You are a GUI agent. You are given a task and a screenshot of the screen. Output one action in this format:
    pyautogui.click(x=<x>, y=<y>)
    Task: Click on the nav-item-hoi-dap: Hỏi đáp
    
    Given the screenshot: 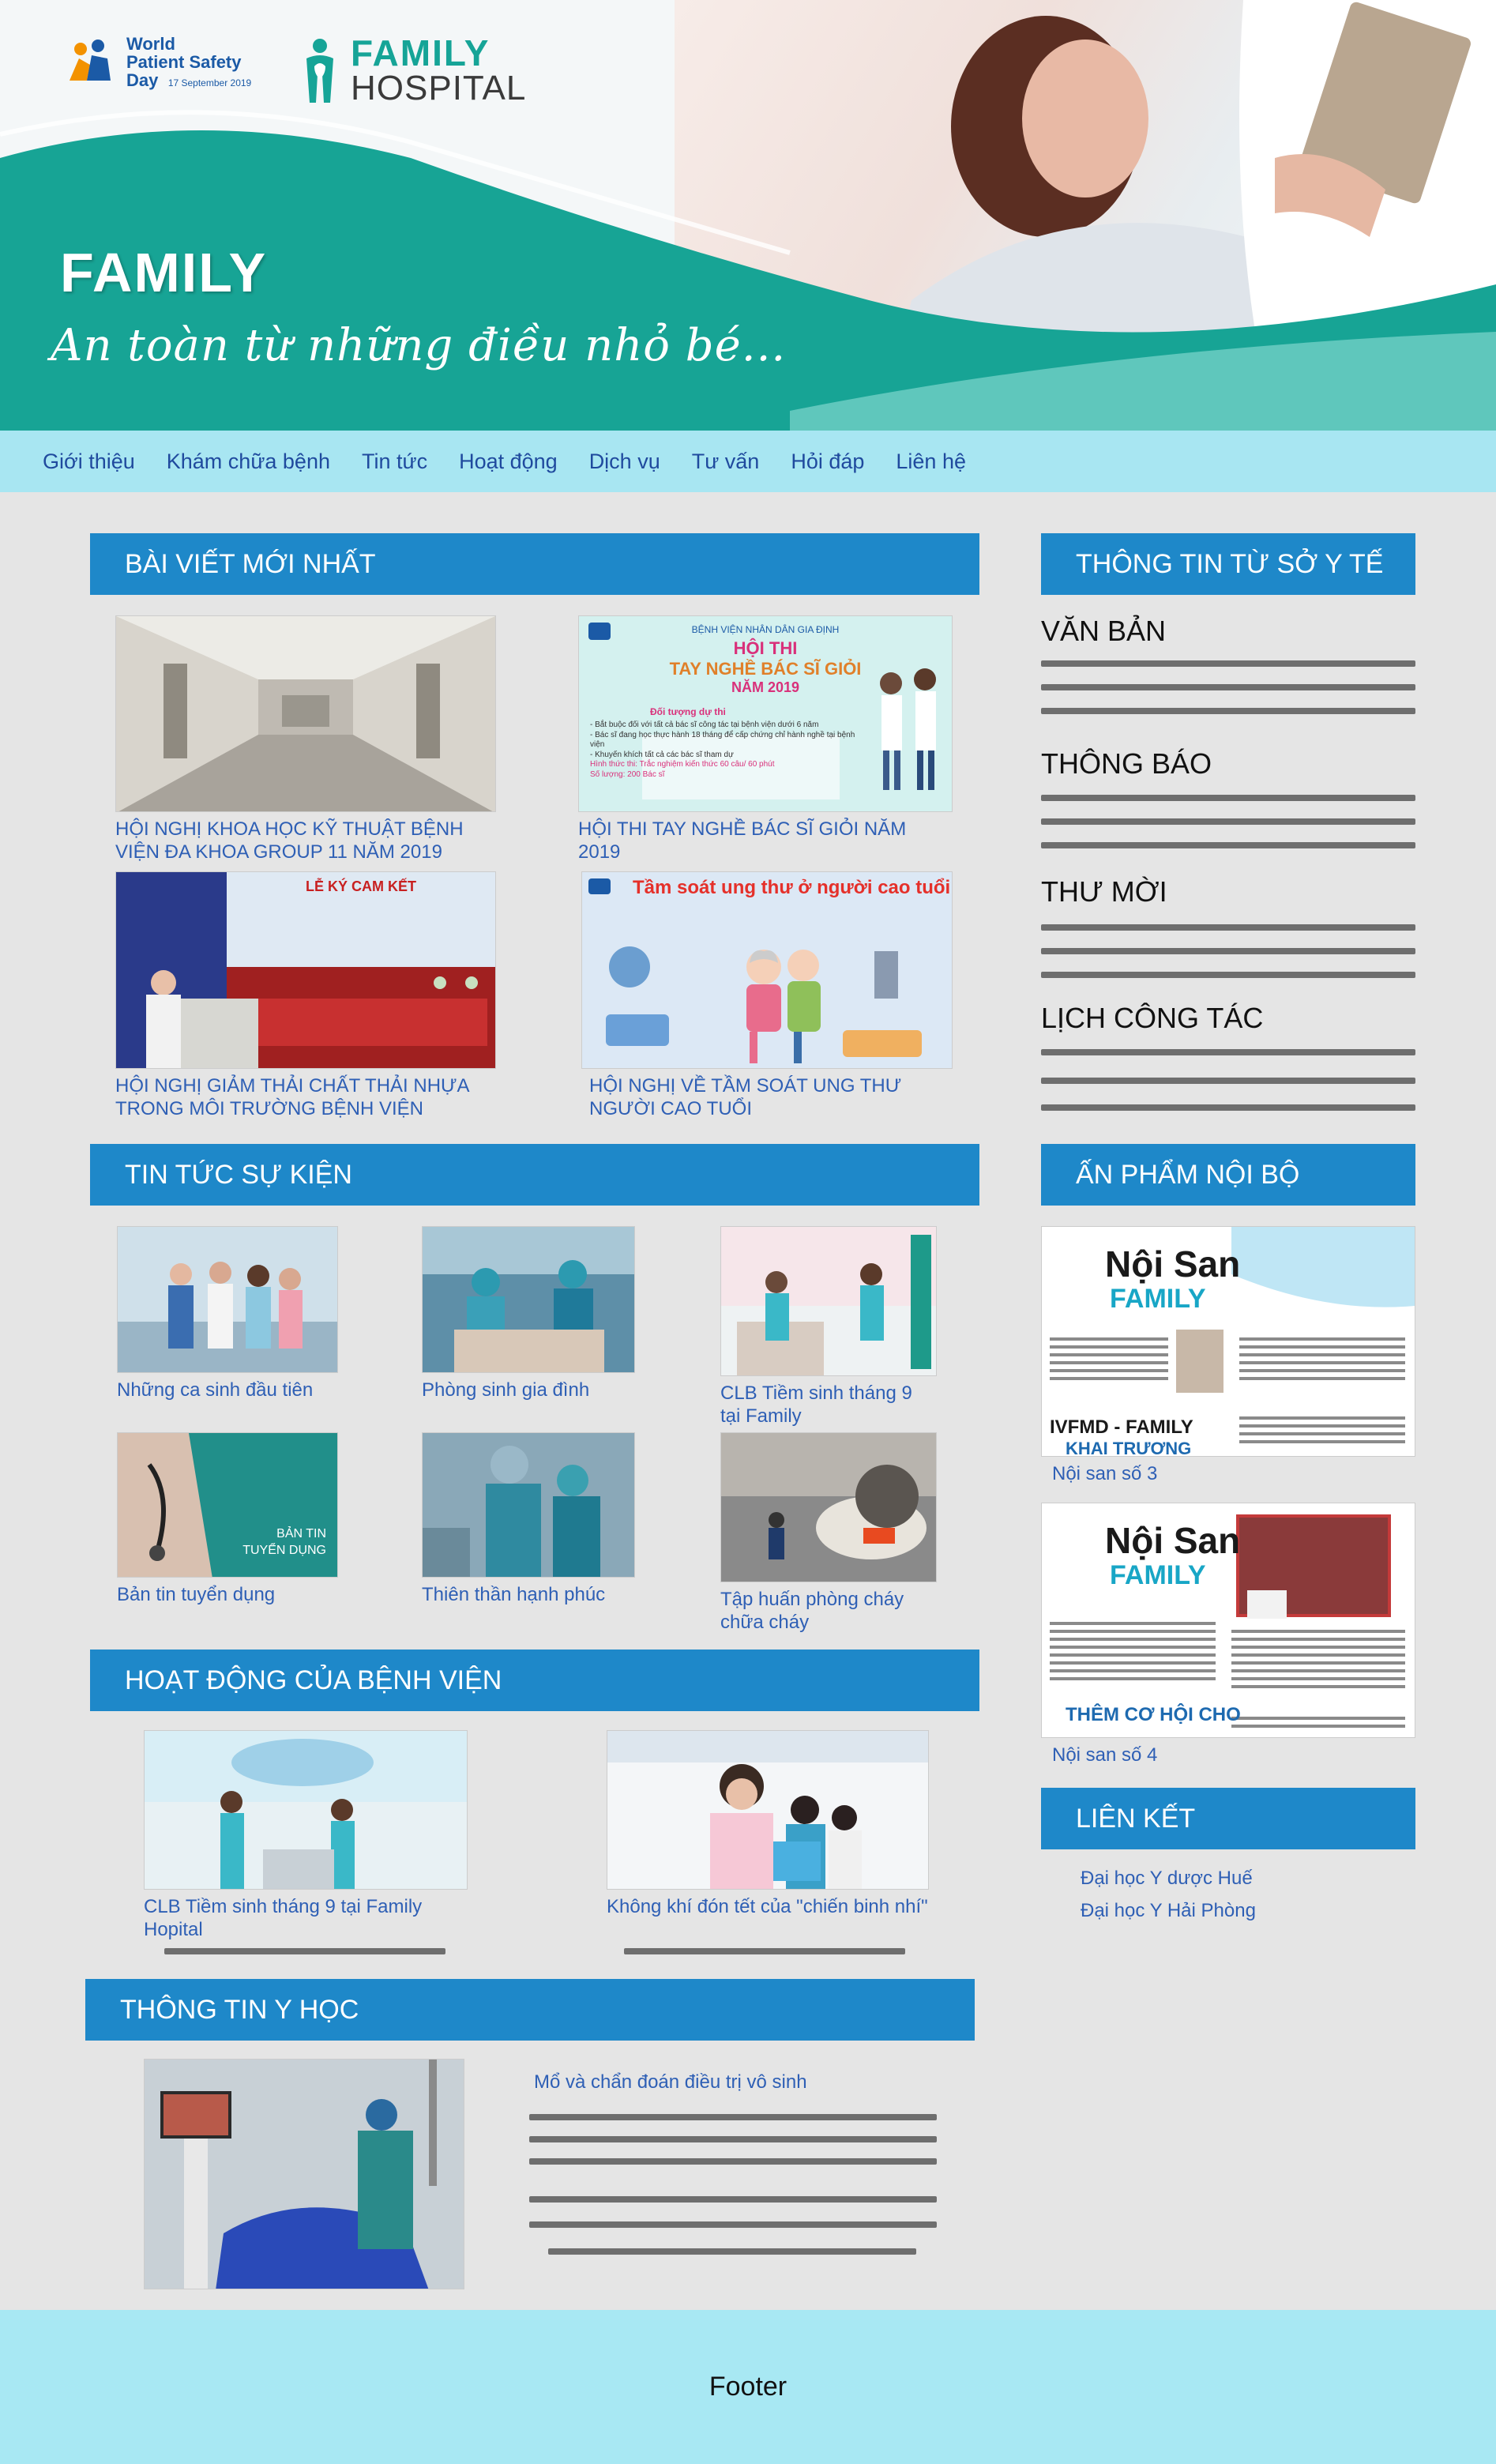 What is the action you would take?
    pyautogui.click(x=827, y=462)
    